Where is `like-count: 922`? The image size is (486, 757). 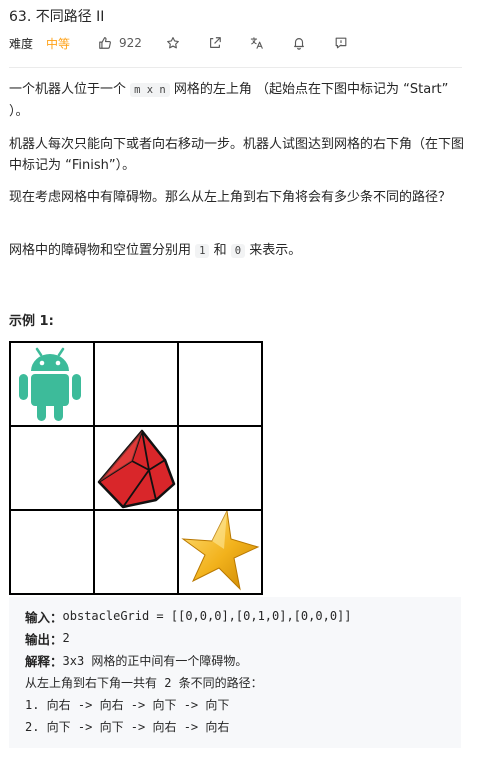 like-count: 922 is located at coordinates (130, 43).